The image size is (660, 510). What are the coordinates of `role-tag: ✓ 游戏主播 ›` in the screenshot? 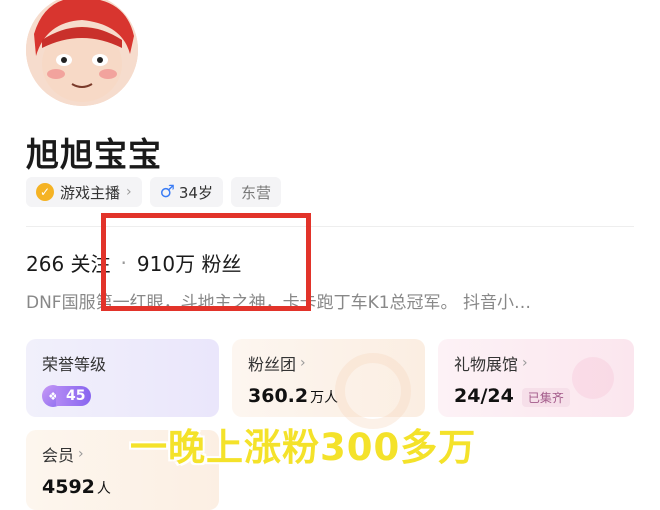 It's located at (84, 192).